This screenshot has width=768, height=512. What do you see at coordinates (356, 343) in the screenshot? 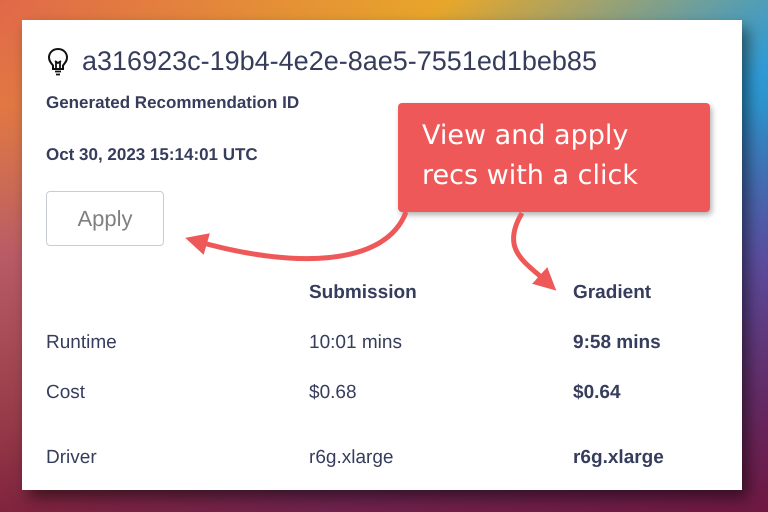
I see `table-cell-text: 10:01 mins` at bounding box center [356, 343].